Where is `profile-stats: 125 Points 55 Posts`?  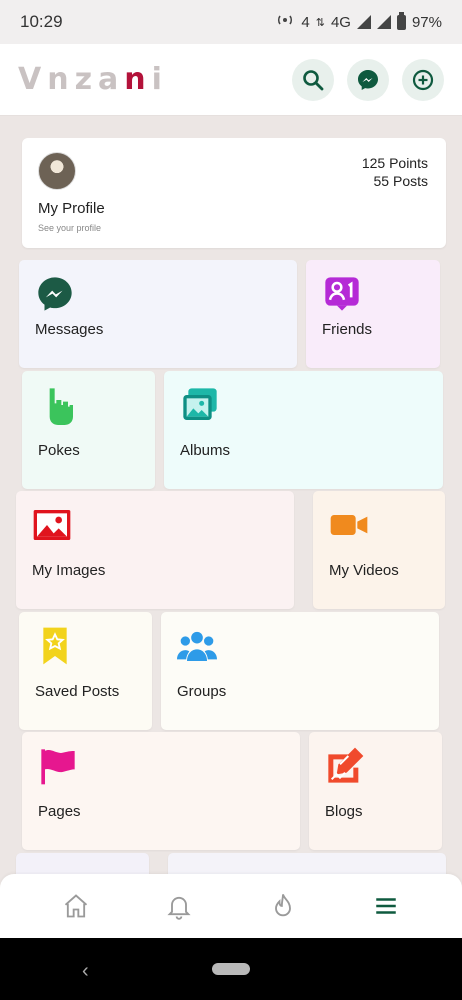
profile-stats: 125 Points 55 Posts is located at coordinates (395, 172).